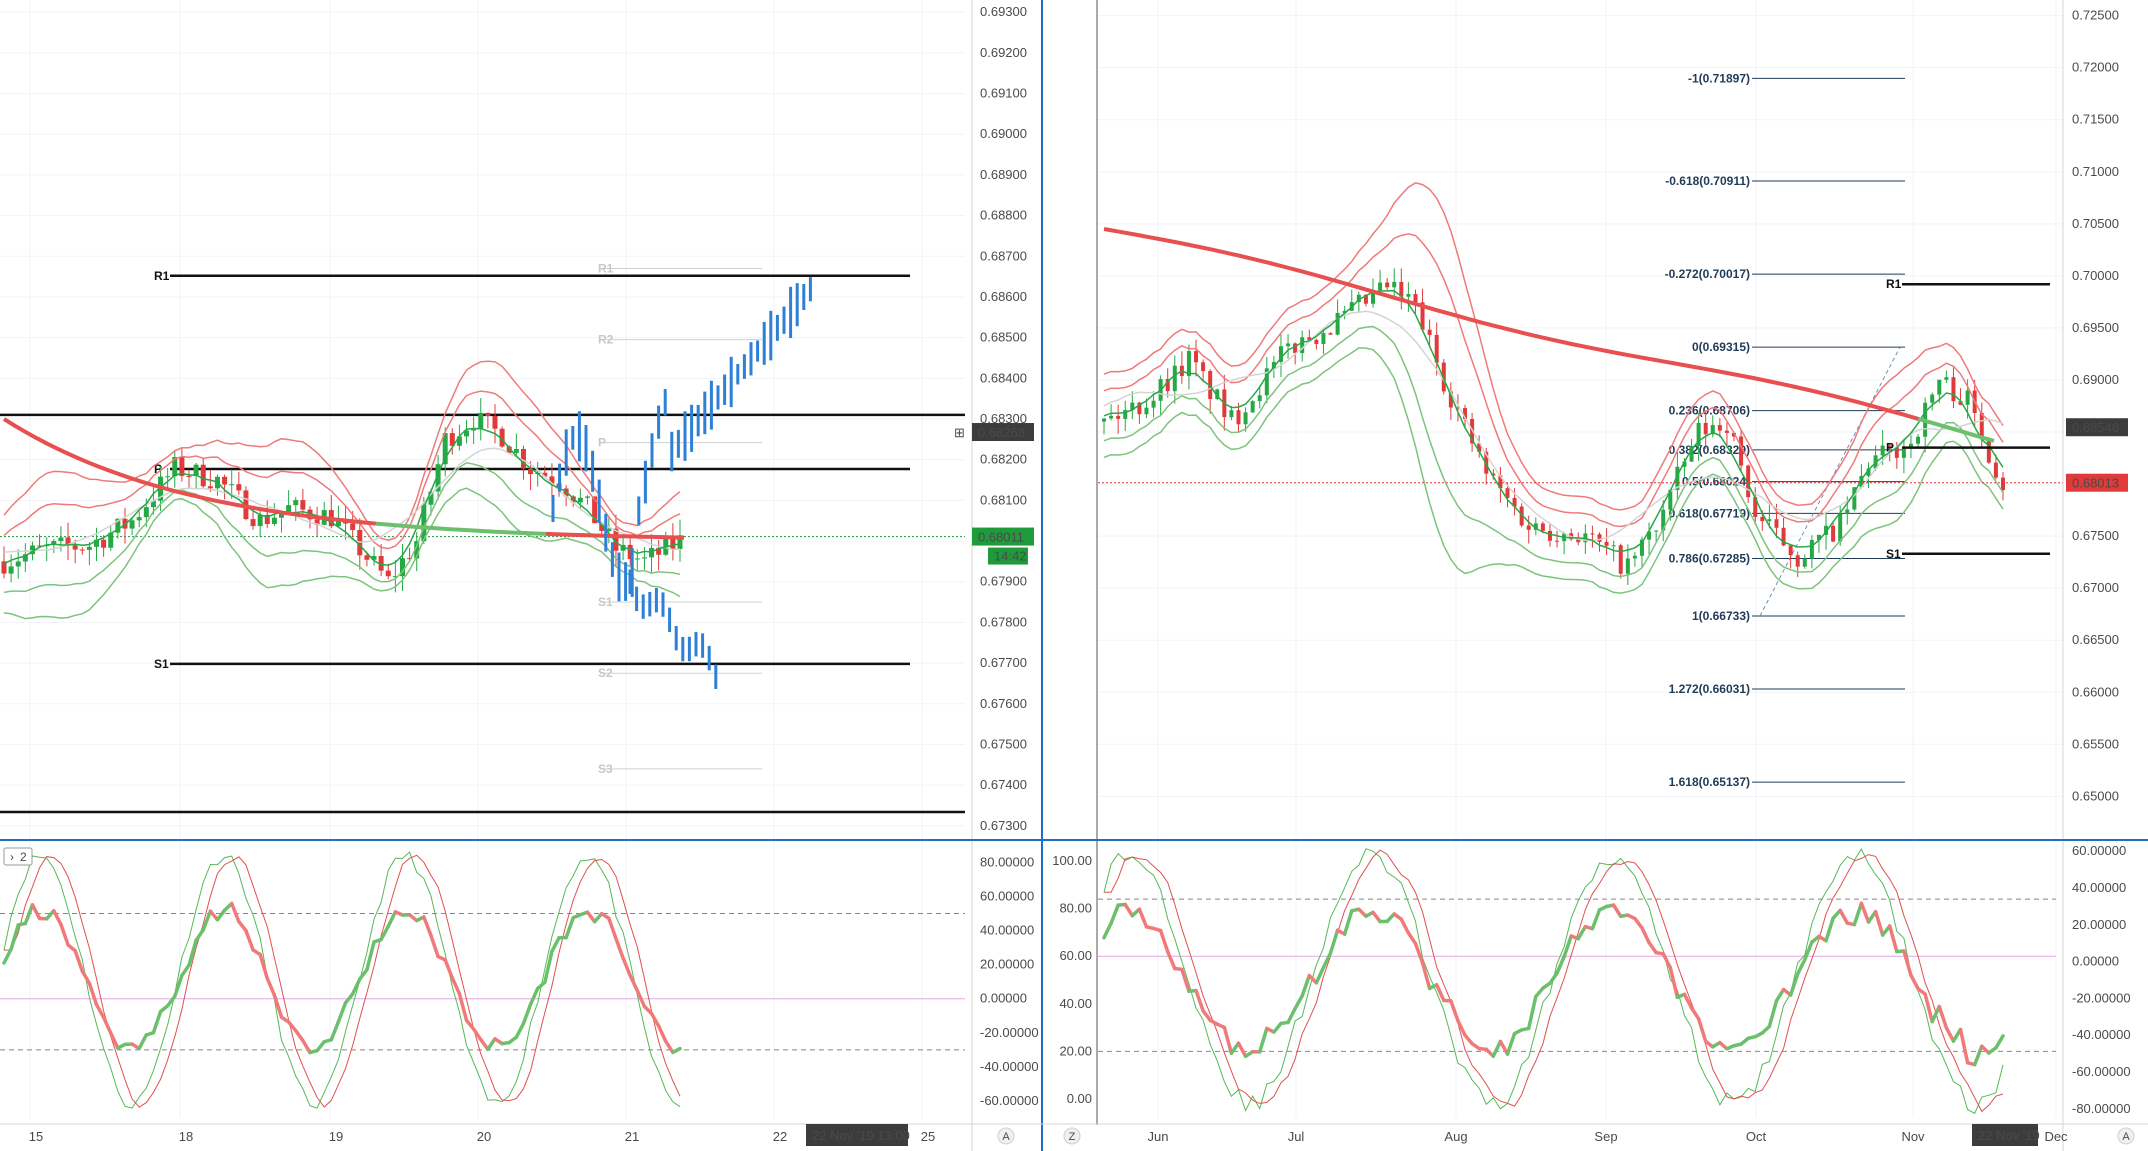 Image resolution: width=2148 pixels, height=1151 pixels. What do you see at coordinates (1075, 1003) in the screenshot?
I see `right-oscillator-left-tick-label: 40.00` at bounding box center [1075, 1003].